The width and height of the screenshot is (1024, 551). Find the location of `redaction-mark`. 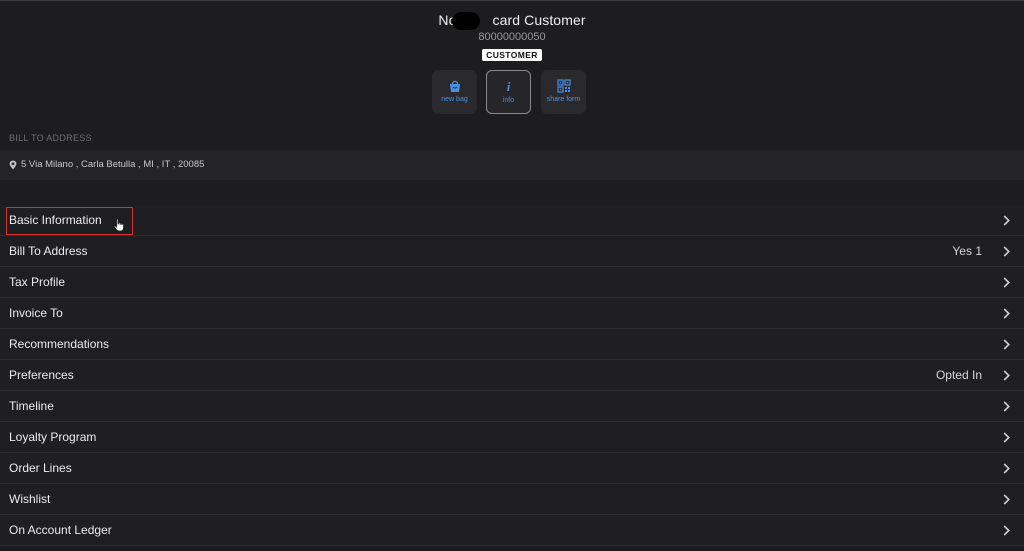

redaction-mark is located at coordinates (466, 21).